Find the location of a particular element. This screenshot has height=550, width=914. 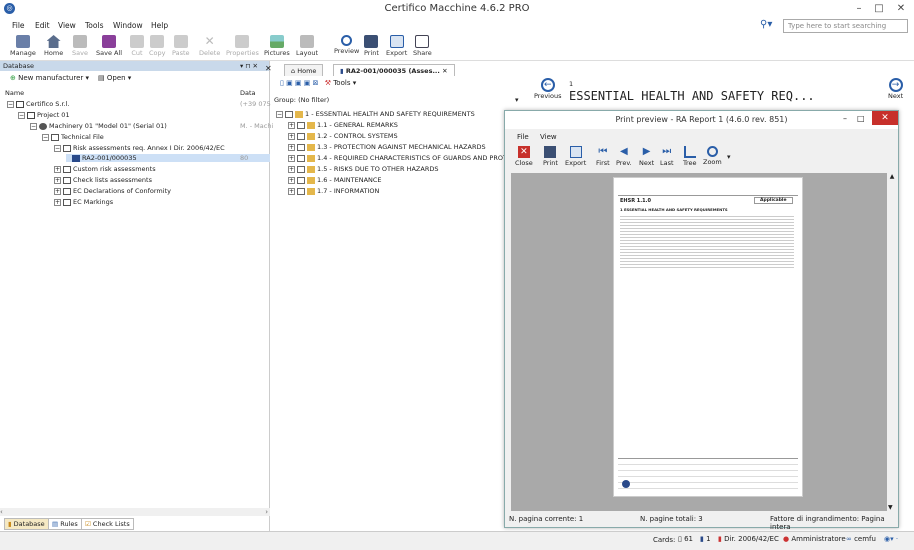

tab-close-icon: ✕ is located at coordinates (268, 68).